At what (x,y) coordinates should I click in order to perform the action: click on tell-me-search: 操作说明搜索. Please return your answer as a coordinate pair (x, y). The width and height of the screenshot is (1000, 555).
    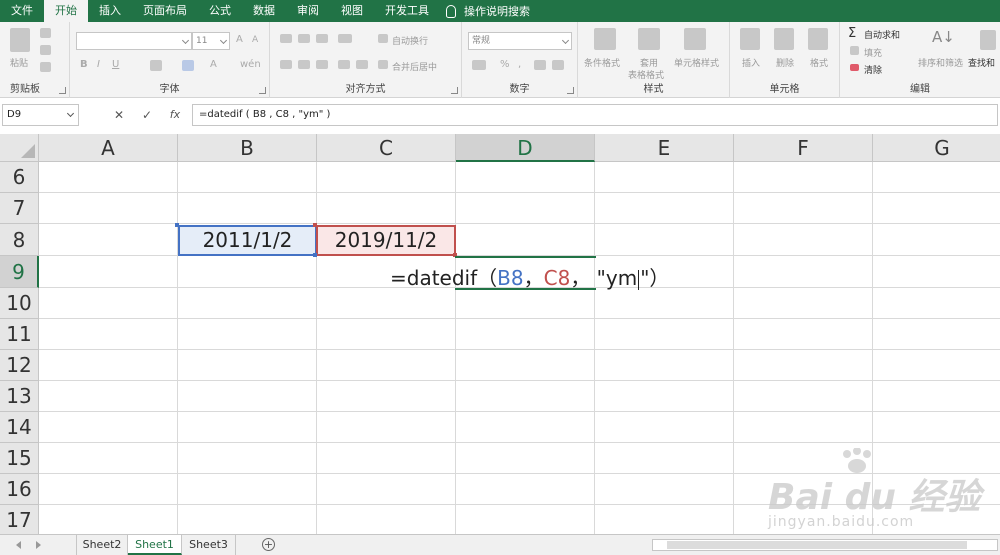
    Looking at the image, I should click on (488, 11).